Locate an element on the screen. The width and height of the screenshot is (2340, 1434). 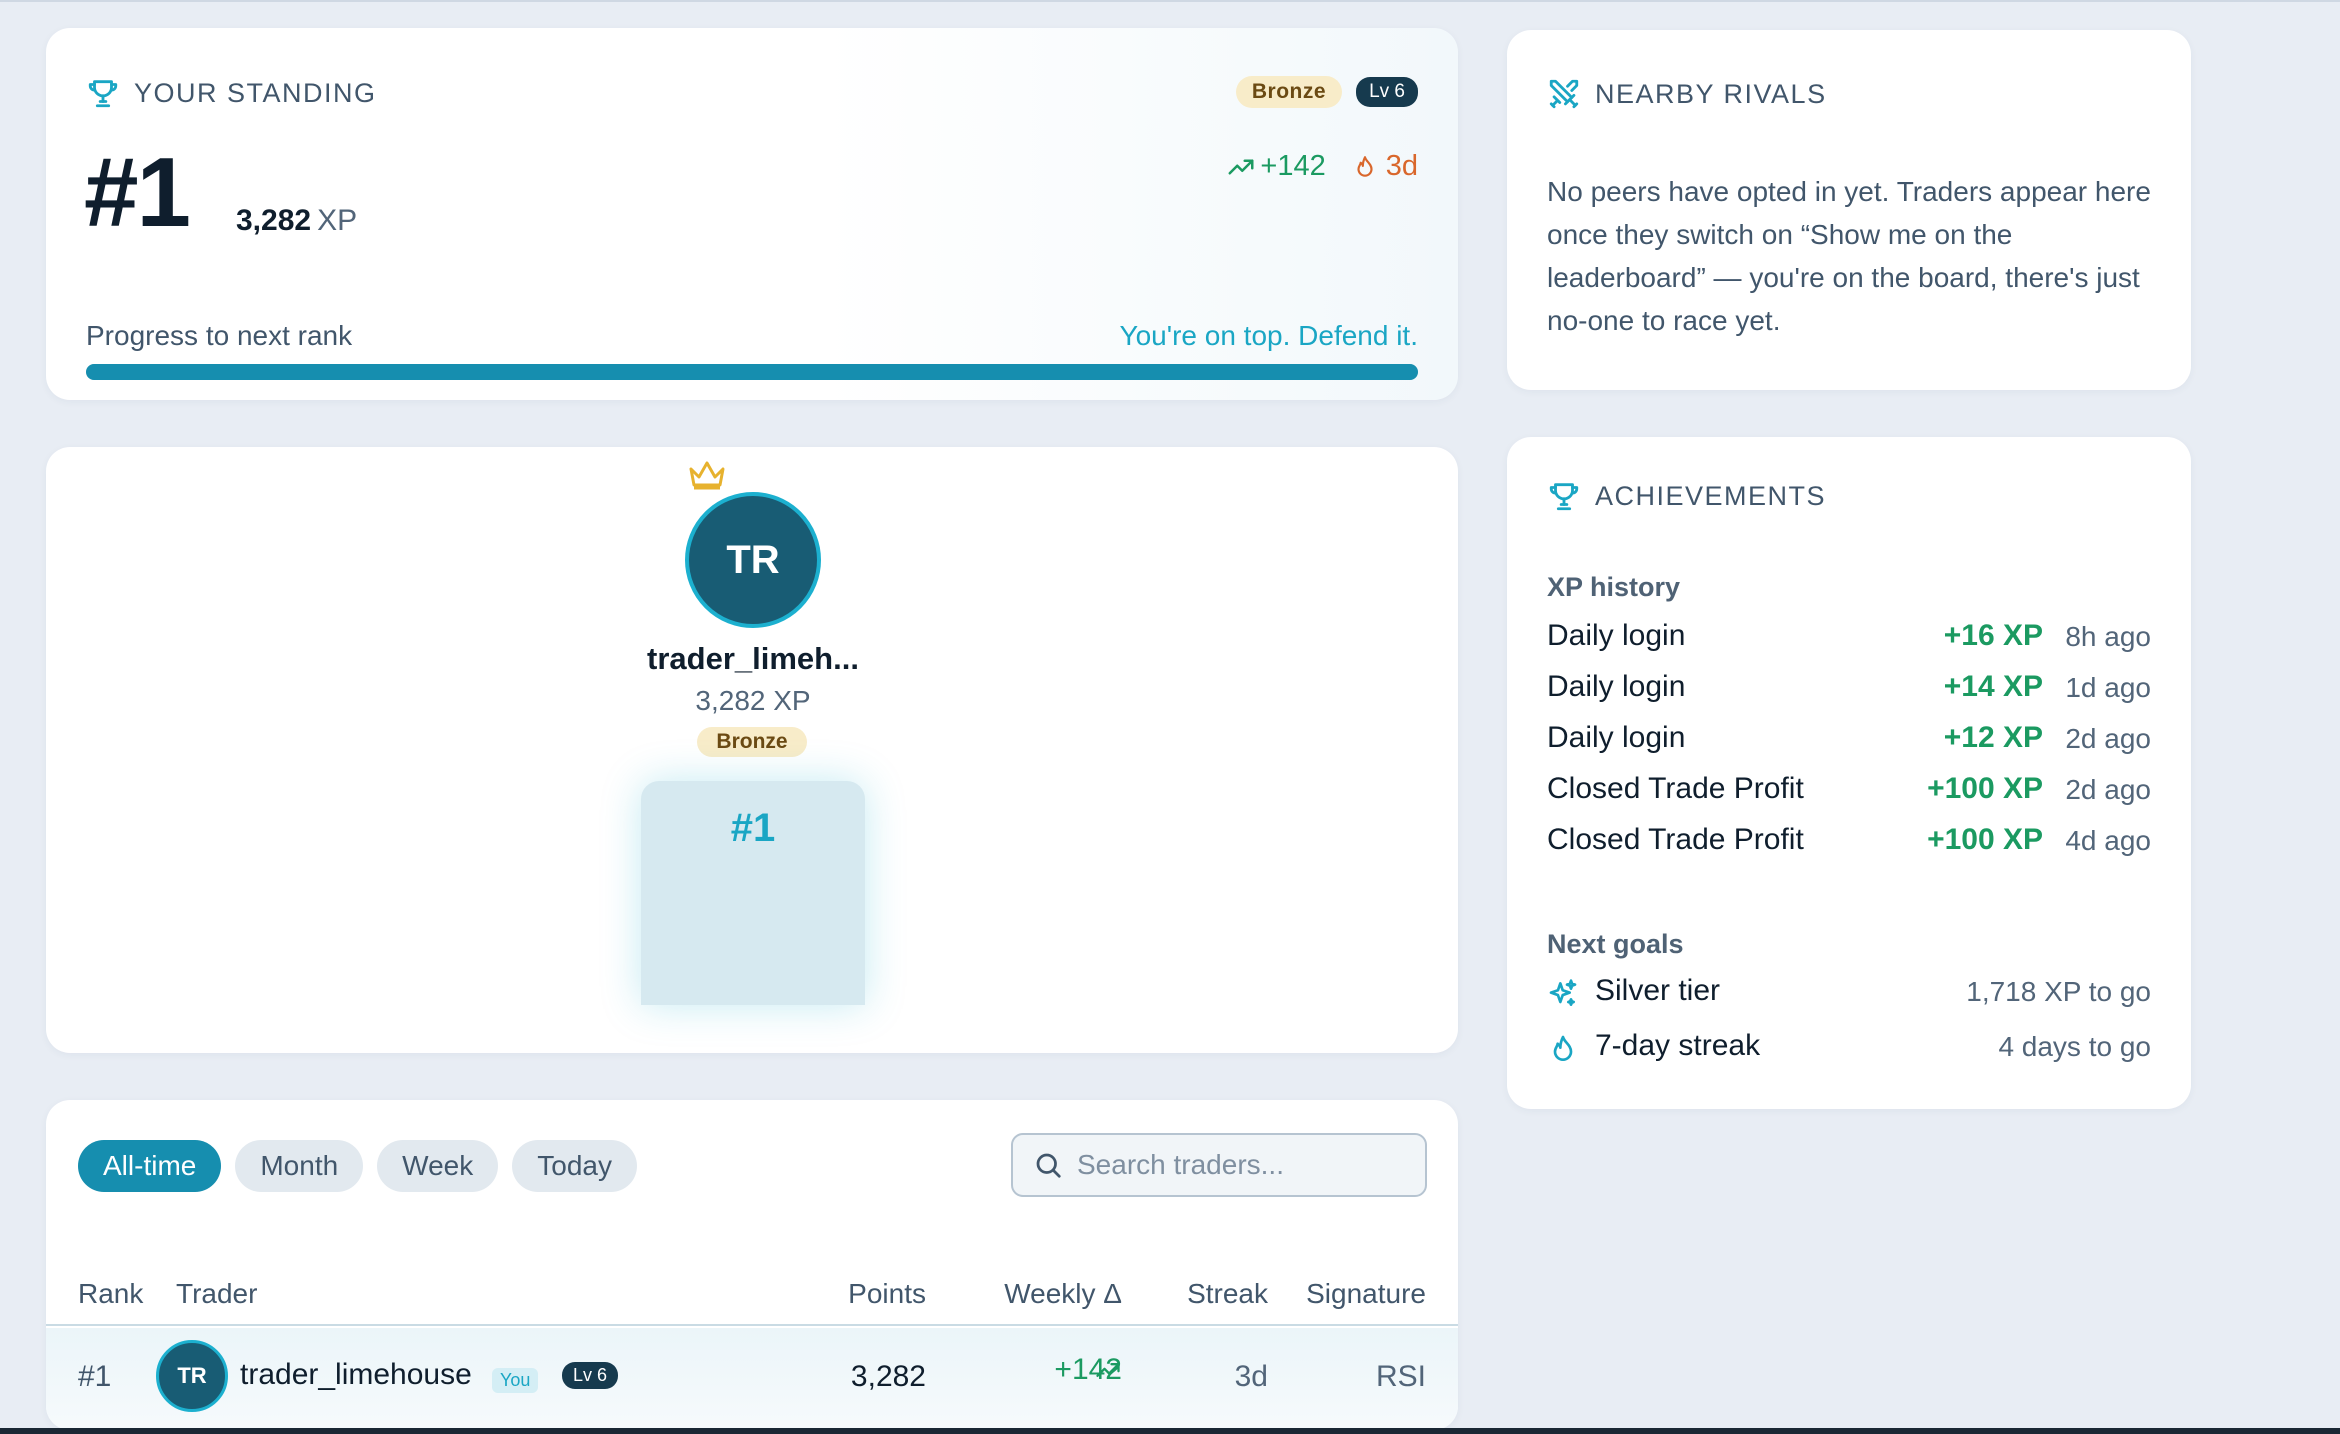
xp-unit: XP is located at coordinates (337, 220).